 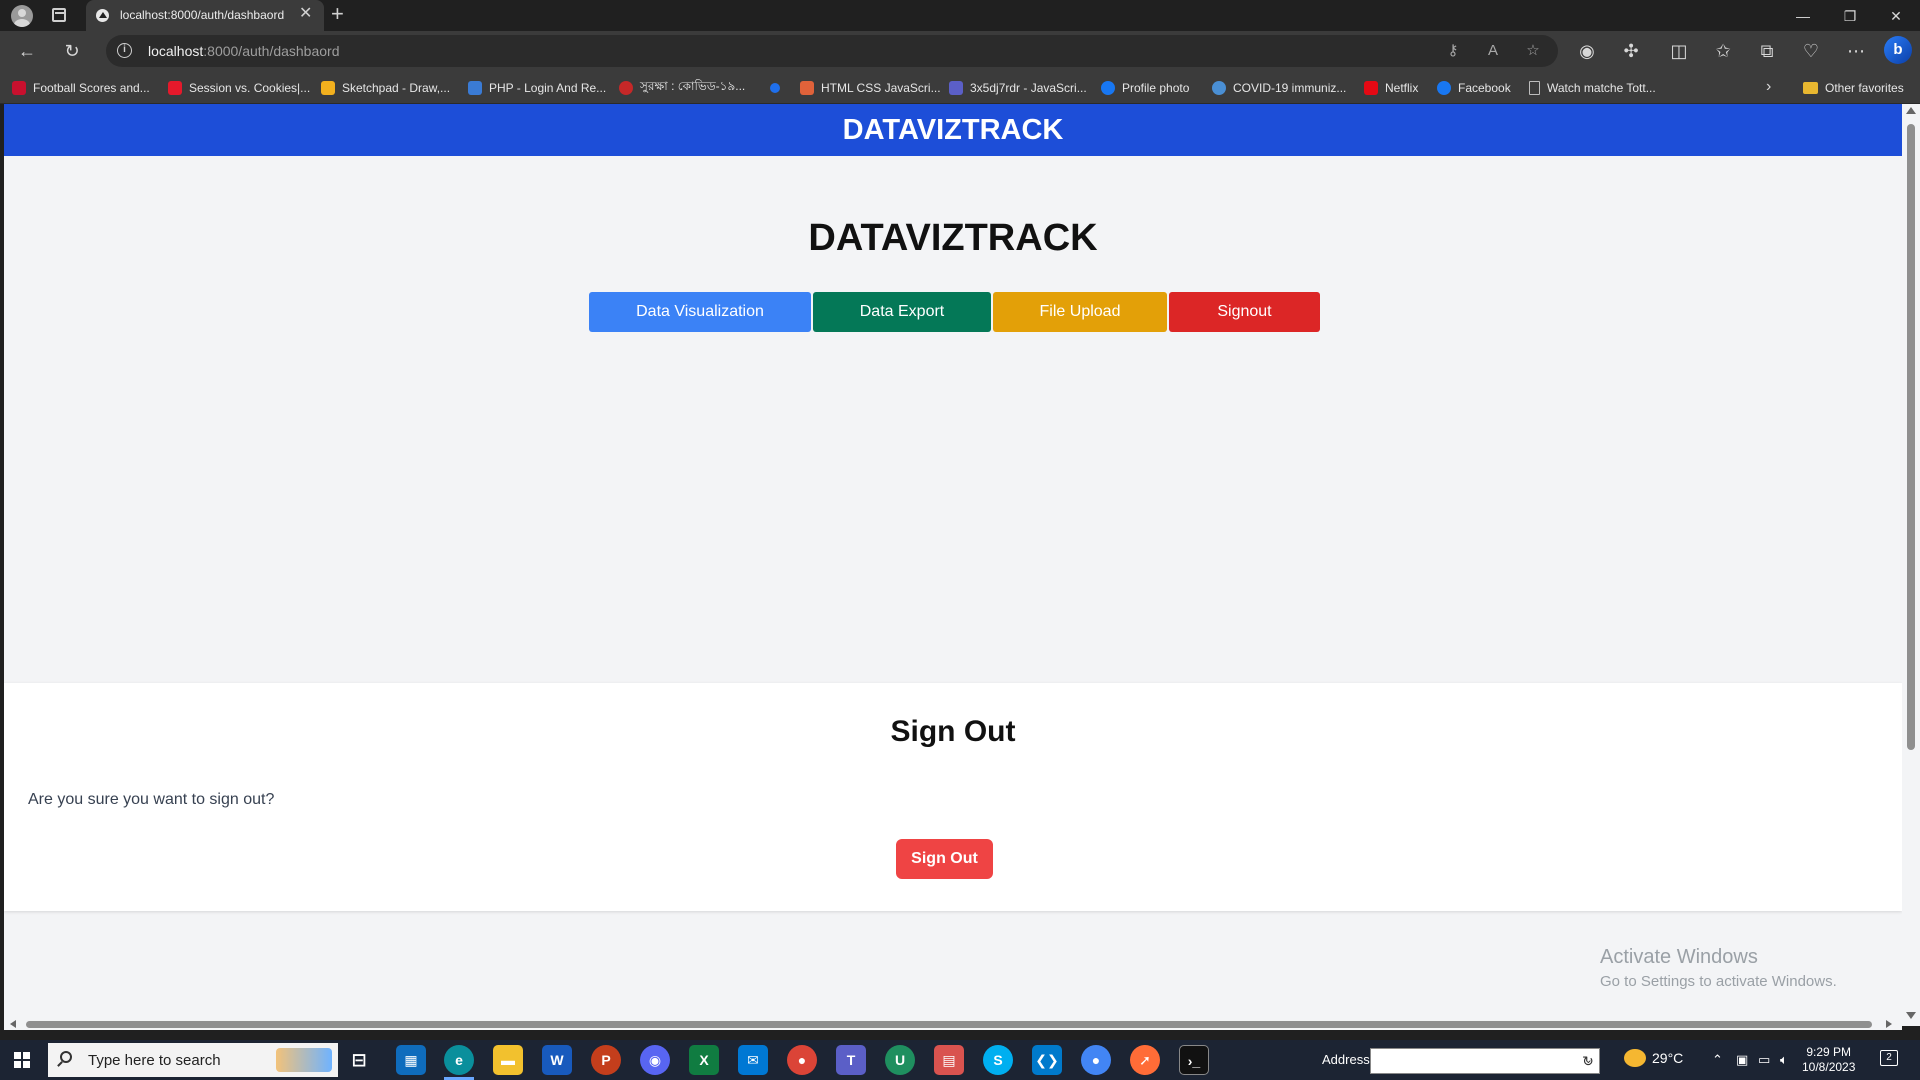 I want to click on read-aloud-icon: A, so click(x=1493, y=51).